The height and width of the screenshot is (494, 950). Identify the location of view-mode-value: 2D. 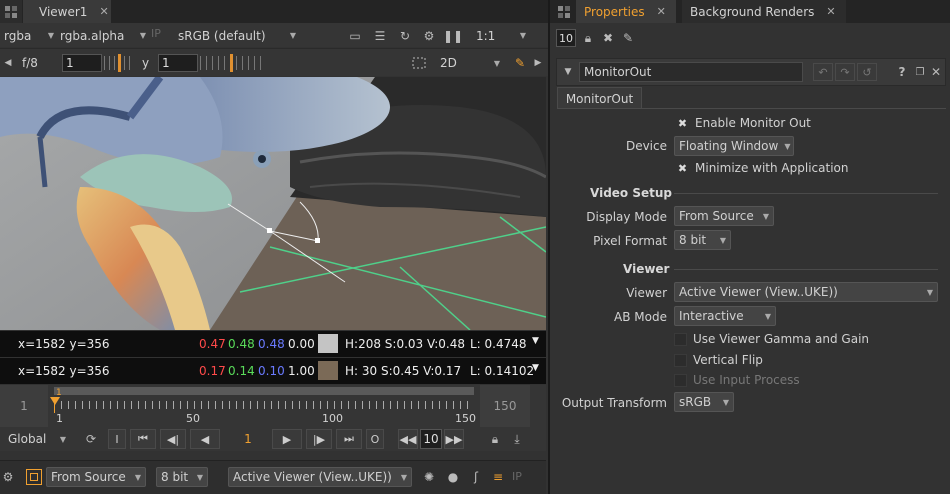
(448, 63).